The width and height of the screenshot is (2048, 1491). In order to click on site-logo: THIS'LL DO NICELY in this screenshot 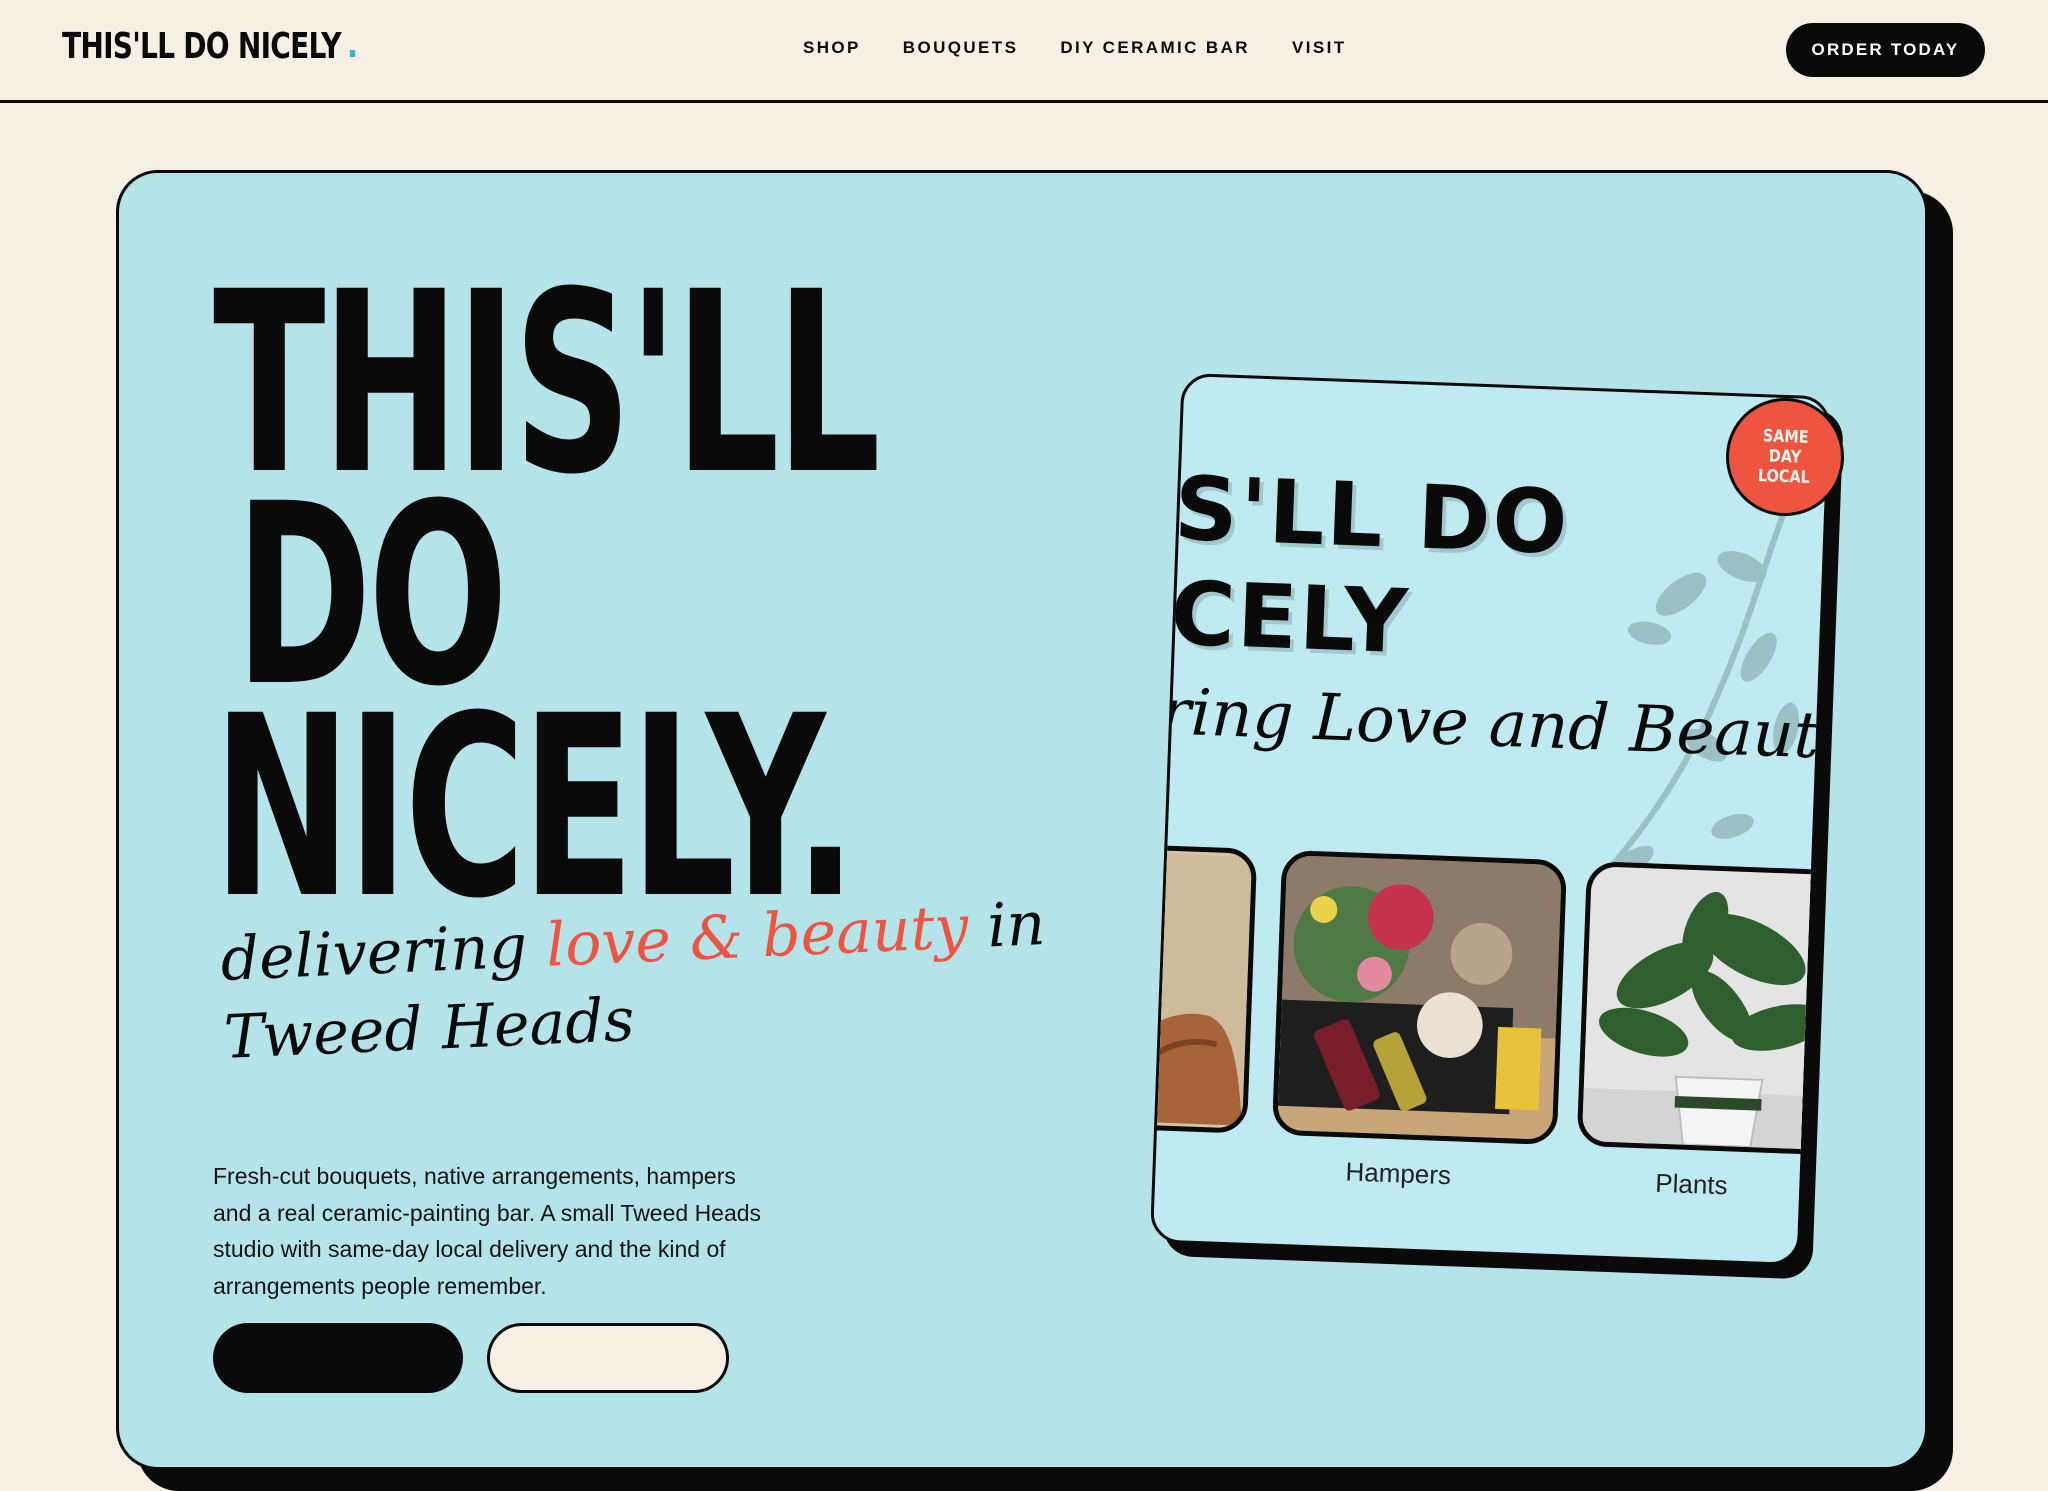, I will do `click(209, 46)`.